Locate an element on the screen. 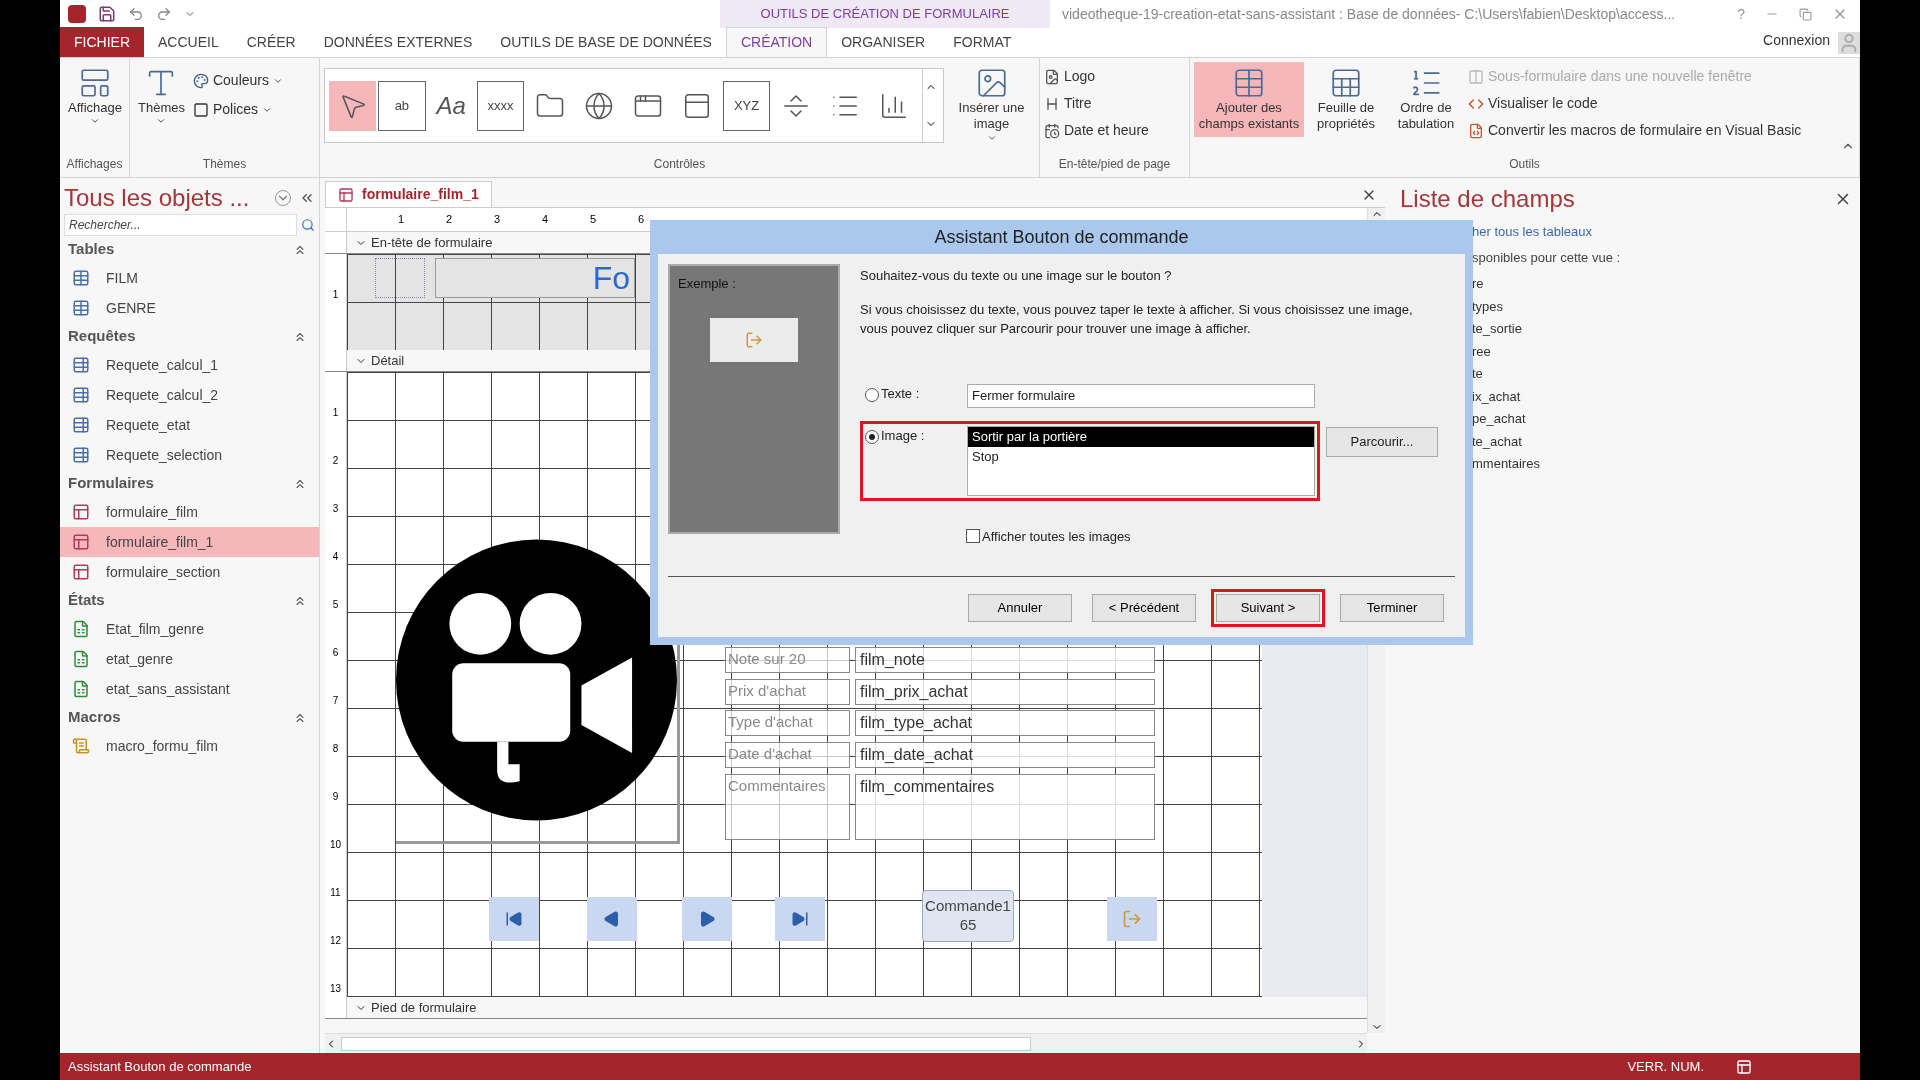  group-label: Affichages is located at coordinates (94, 164).